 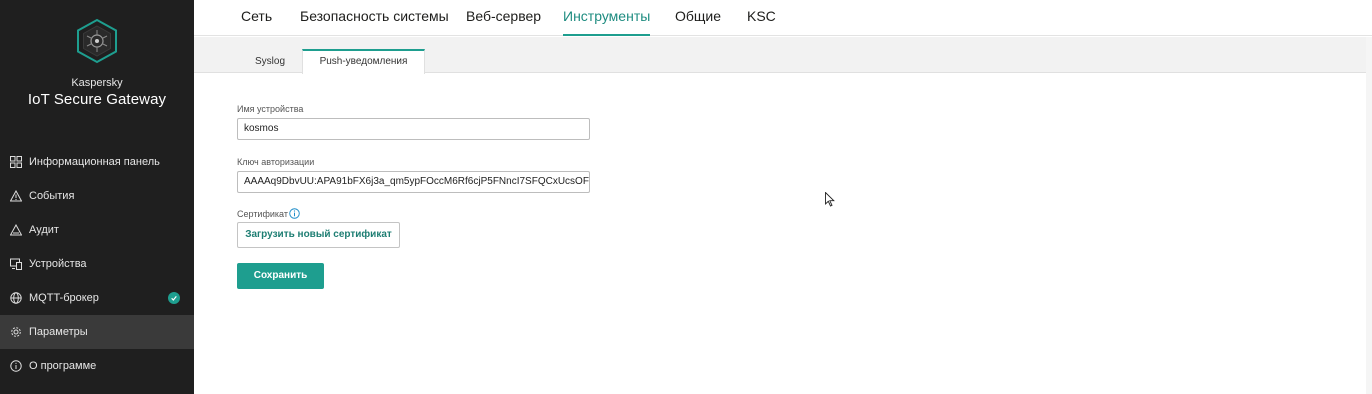 What do you see at coordinates (1369, 215) in the screenshot?
I see `scrollbar` at bounding box center [1369, 215].